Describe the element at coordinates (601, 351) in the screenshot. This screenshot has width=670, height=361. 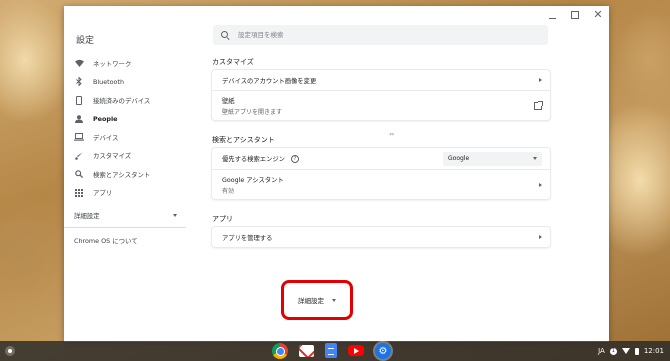
I see `ime-indicator: JA` at that location.